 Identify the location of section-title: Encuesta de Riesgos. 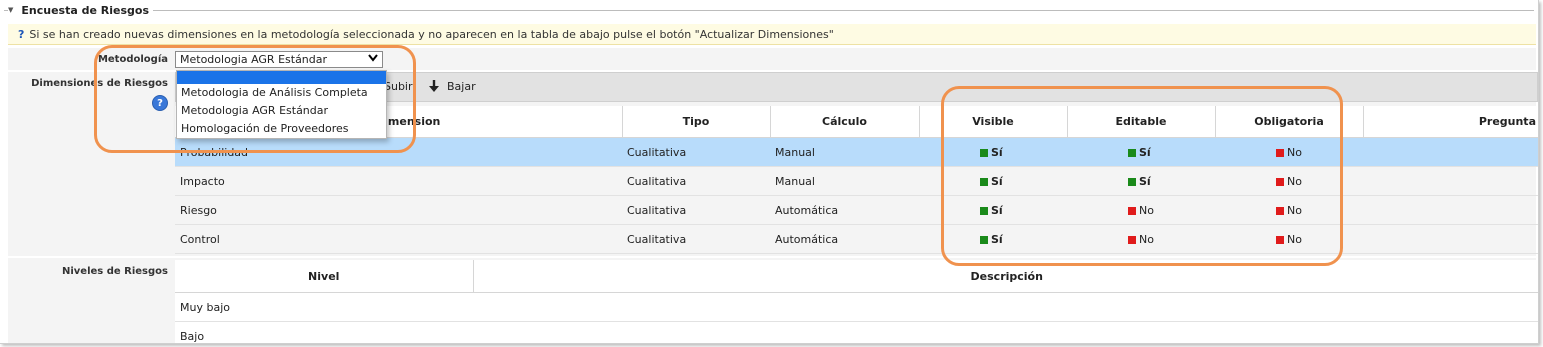
(85, 10).